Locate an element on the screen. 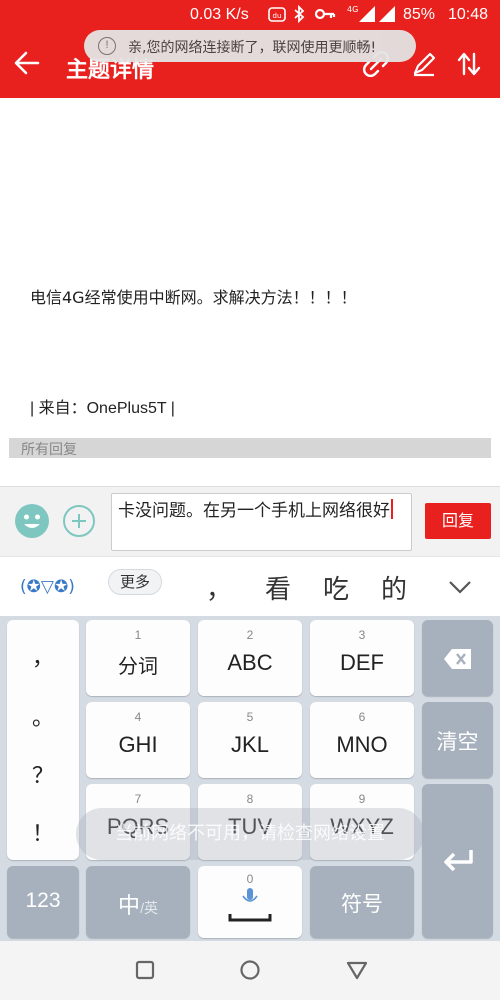 The image size is (500, 1000). space-key: 0 is located at coordinates (250, 902).